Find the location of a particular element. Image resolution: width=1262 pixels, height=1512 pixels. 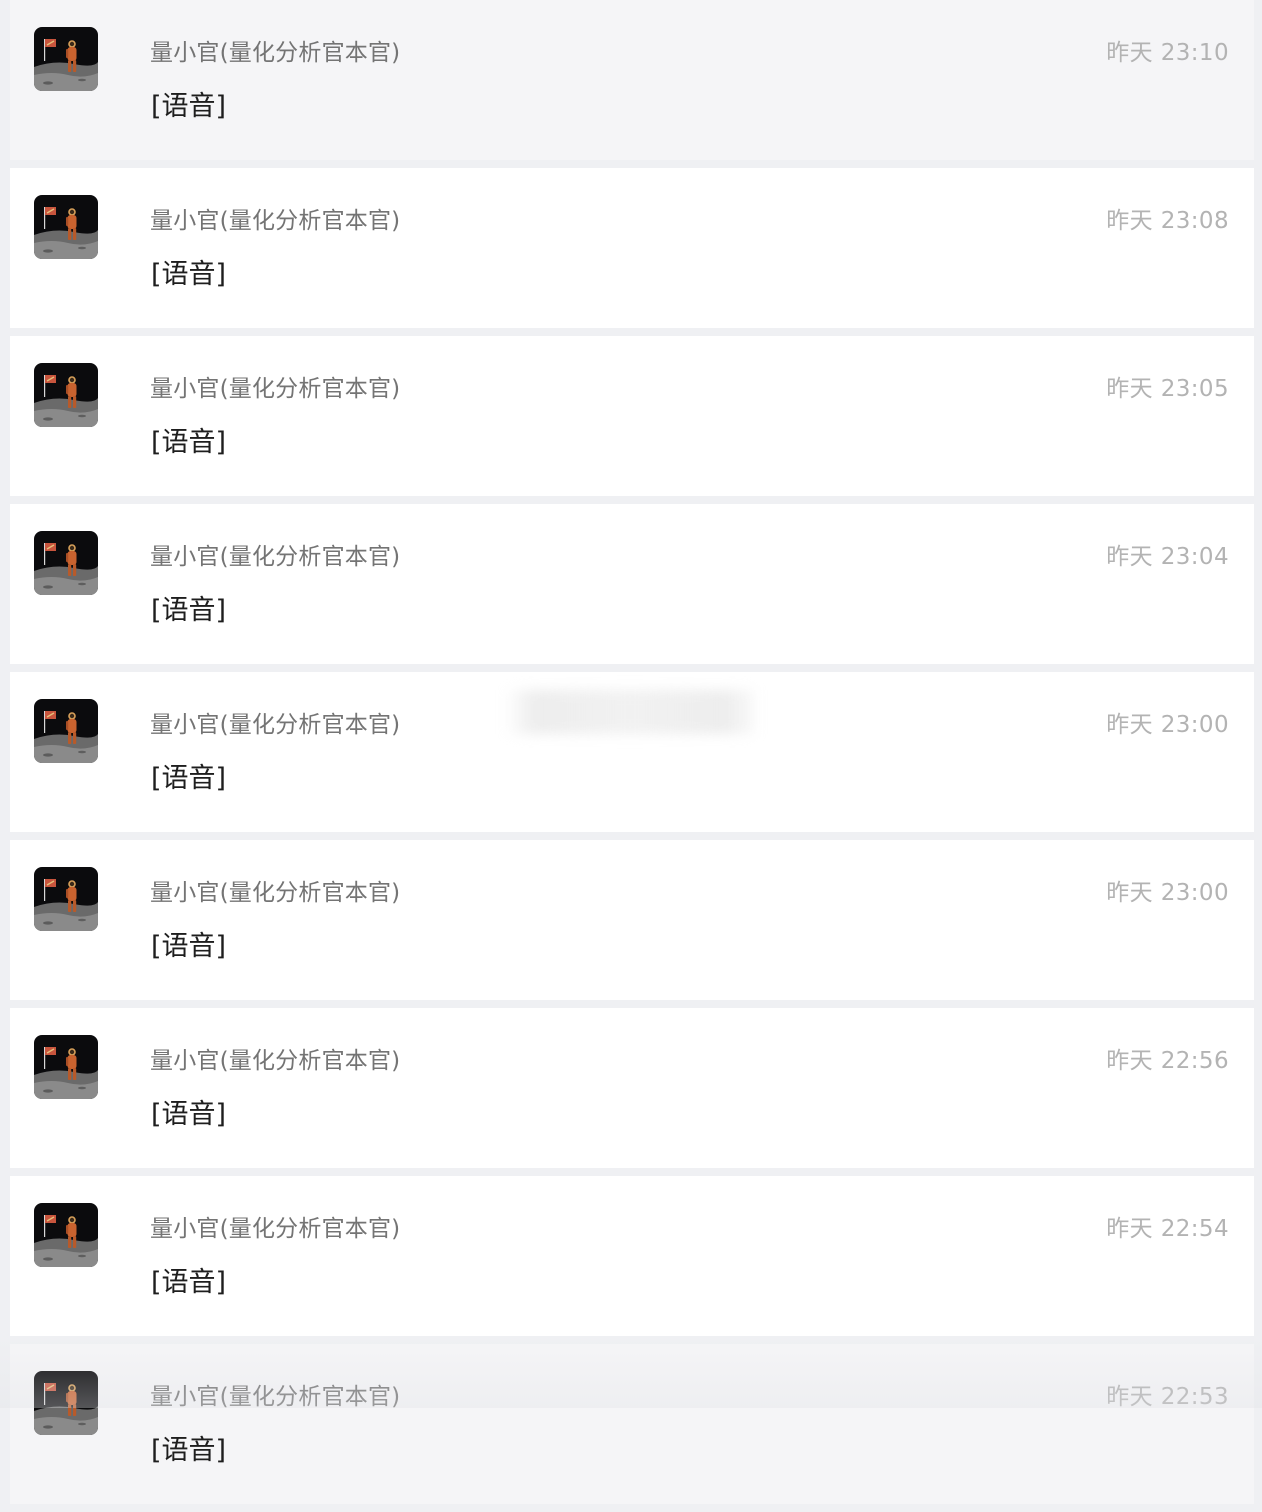

redacted-blur is located at coordinates (630, 712).